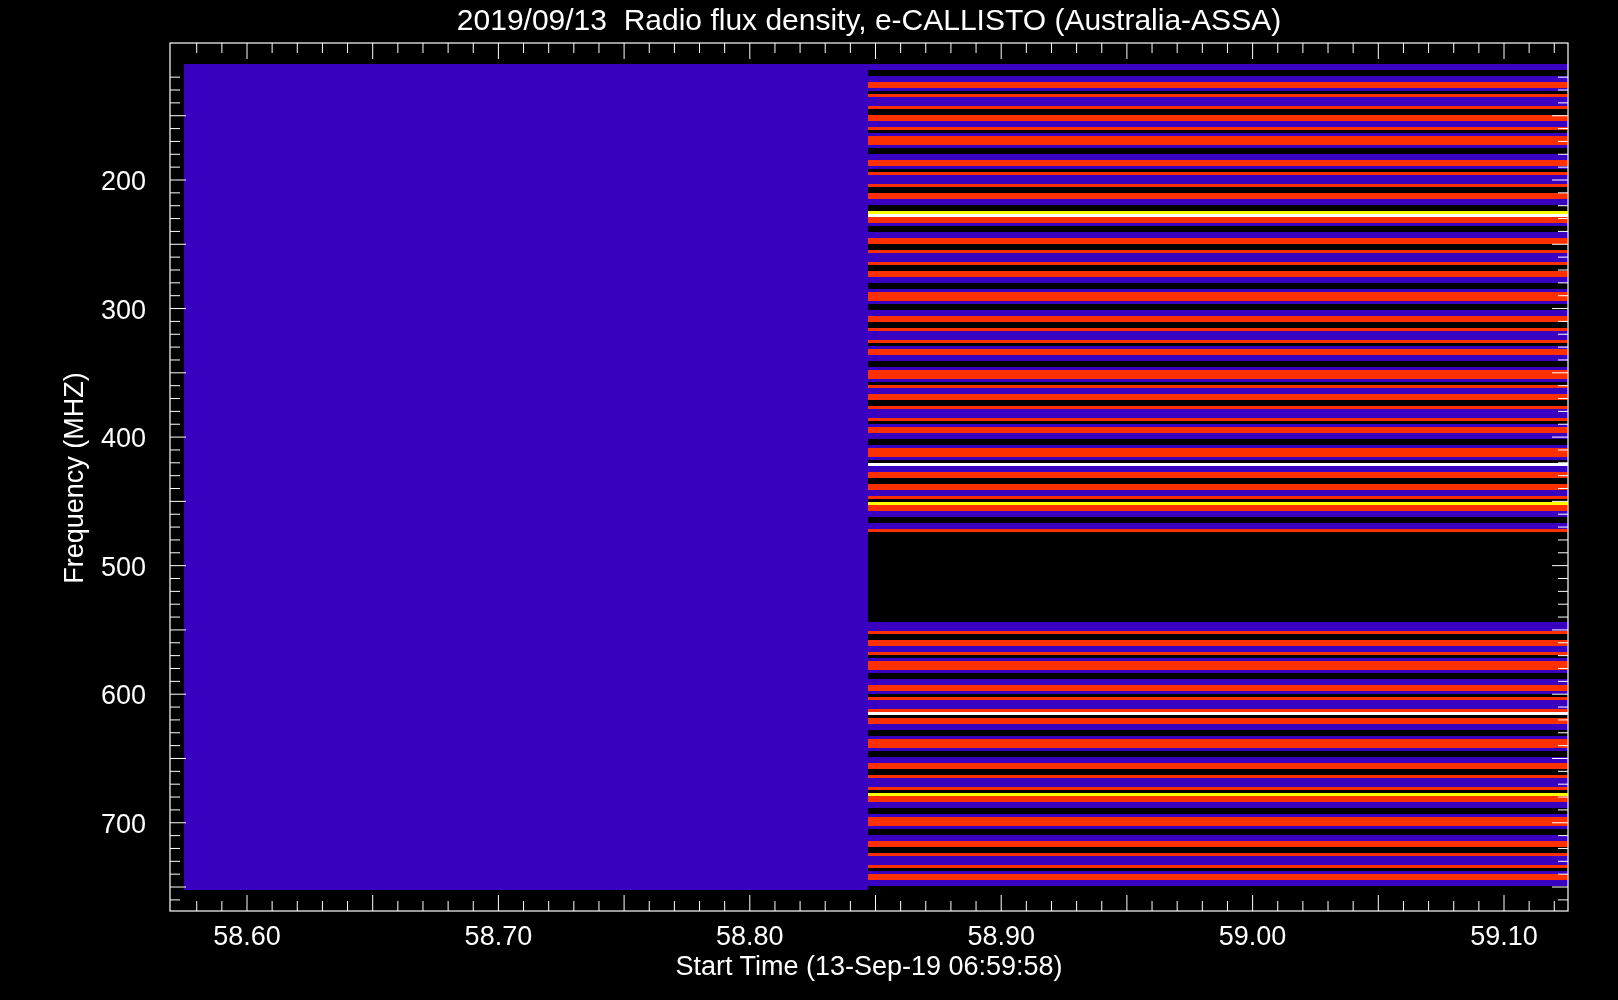 Image resolution: width=1618 pixels, height=1000 pixels. Describe the element at coordinates (750, 936) in the screenshot. I see `x-tick-label: 58.80` at that location.